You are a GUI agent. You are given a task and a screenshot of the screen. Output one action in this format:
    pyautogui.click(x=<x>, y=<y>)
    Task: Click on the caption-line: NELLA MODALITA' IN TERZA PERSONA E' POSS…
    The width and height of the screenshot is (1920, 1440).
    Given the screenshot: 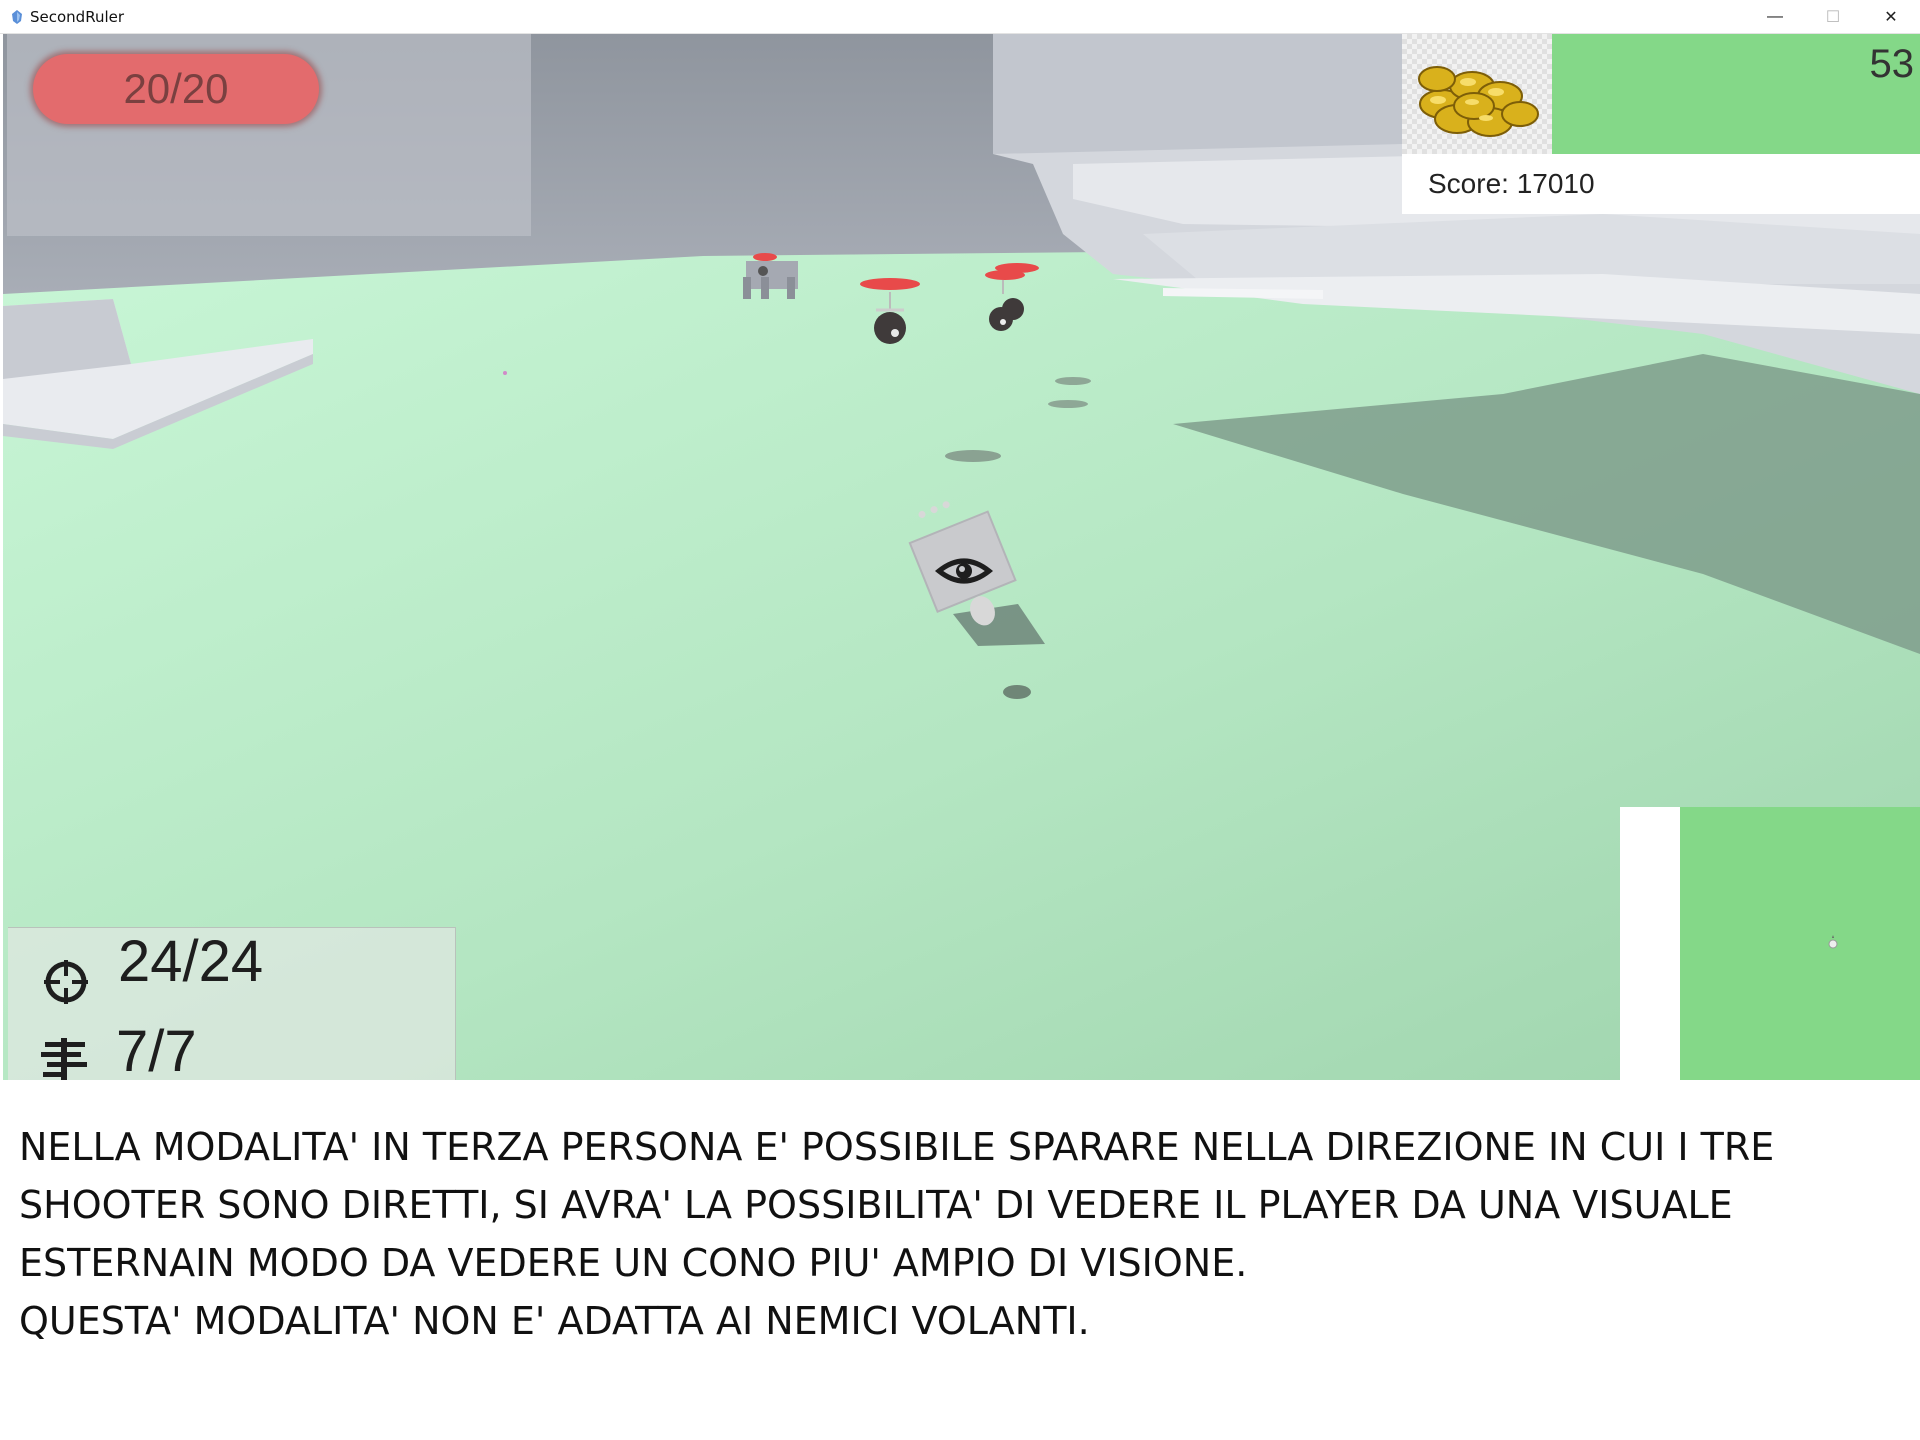 What is the action you would take?
    pyautogui.click(x=897, y=1147)
    